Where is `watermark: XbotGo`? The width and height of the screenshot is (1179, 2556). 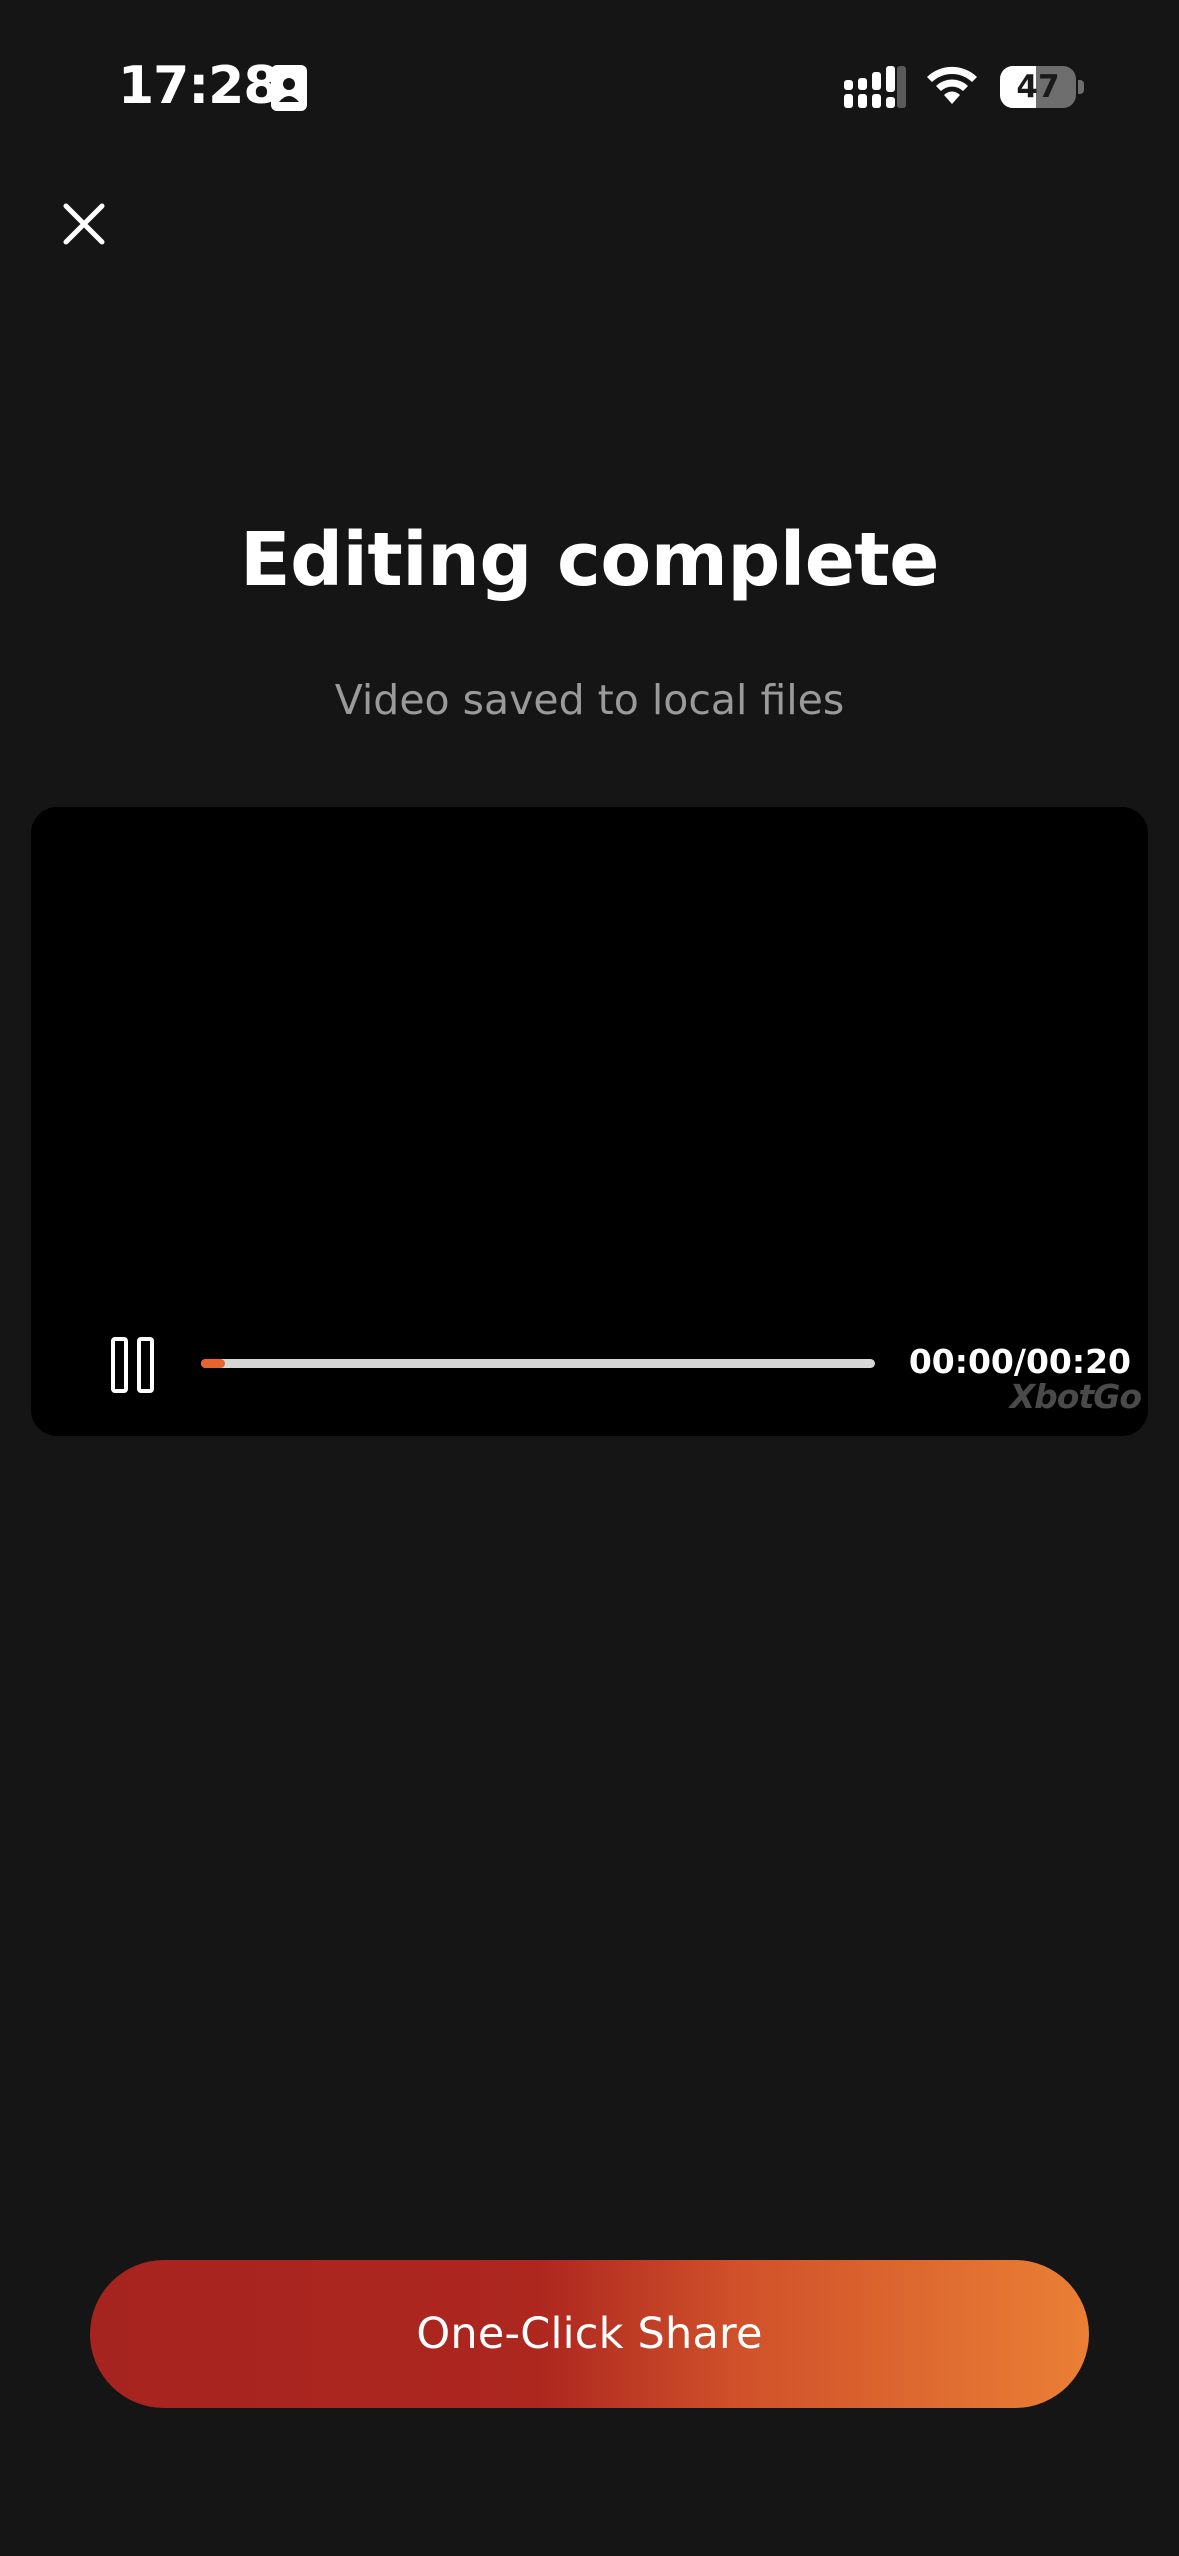
watermark: XbotGo is located at coordinates (1075, 1396).